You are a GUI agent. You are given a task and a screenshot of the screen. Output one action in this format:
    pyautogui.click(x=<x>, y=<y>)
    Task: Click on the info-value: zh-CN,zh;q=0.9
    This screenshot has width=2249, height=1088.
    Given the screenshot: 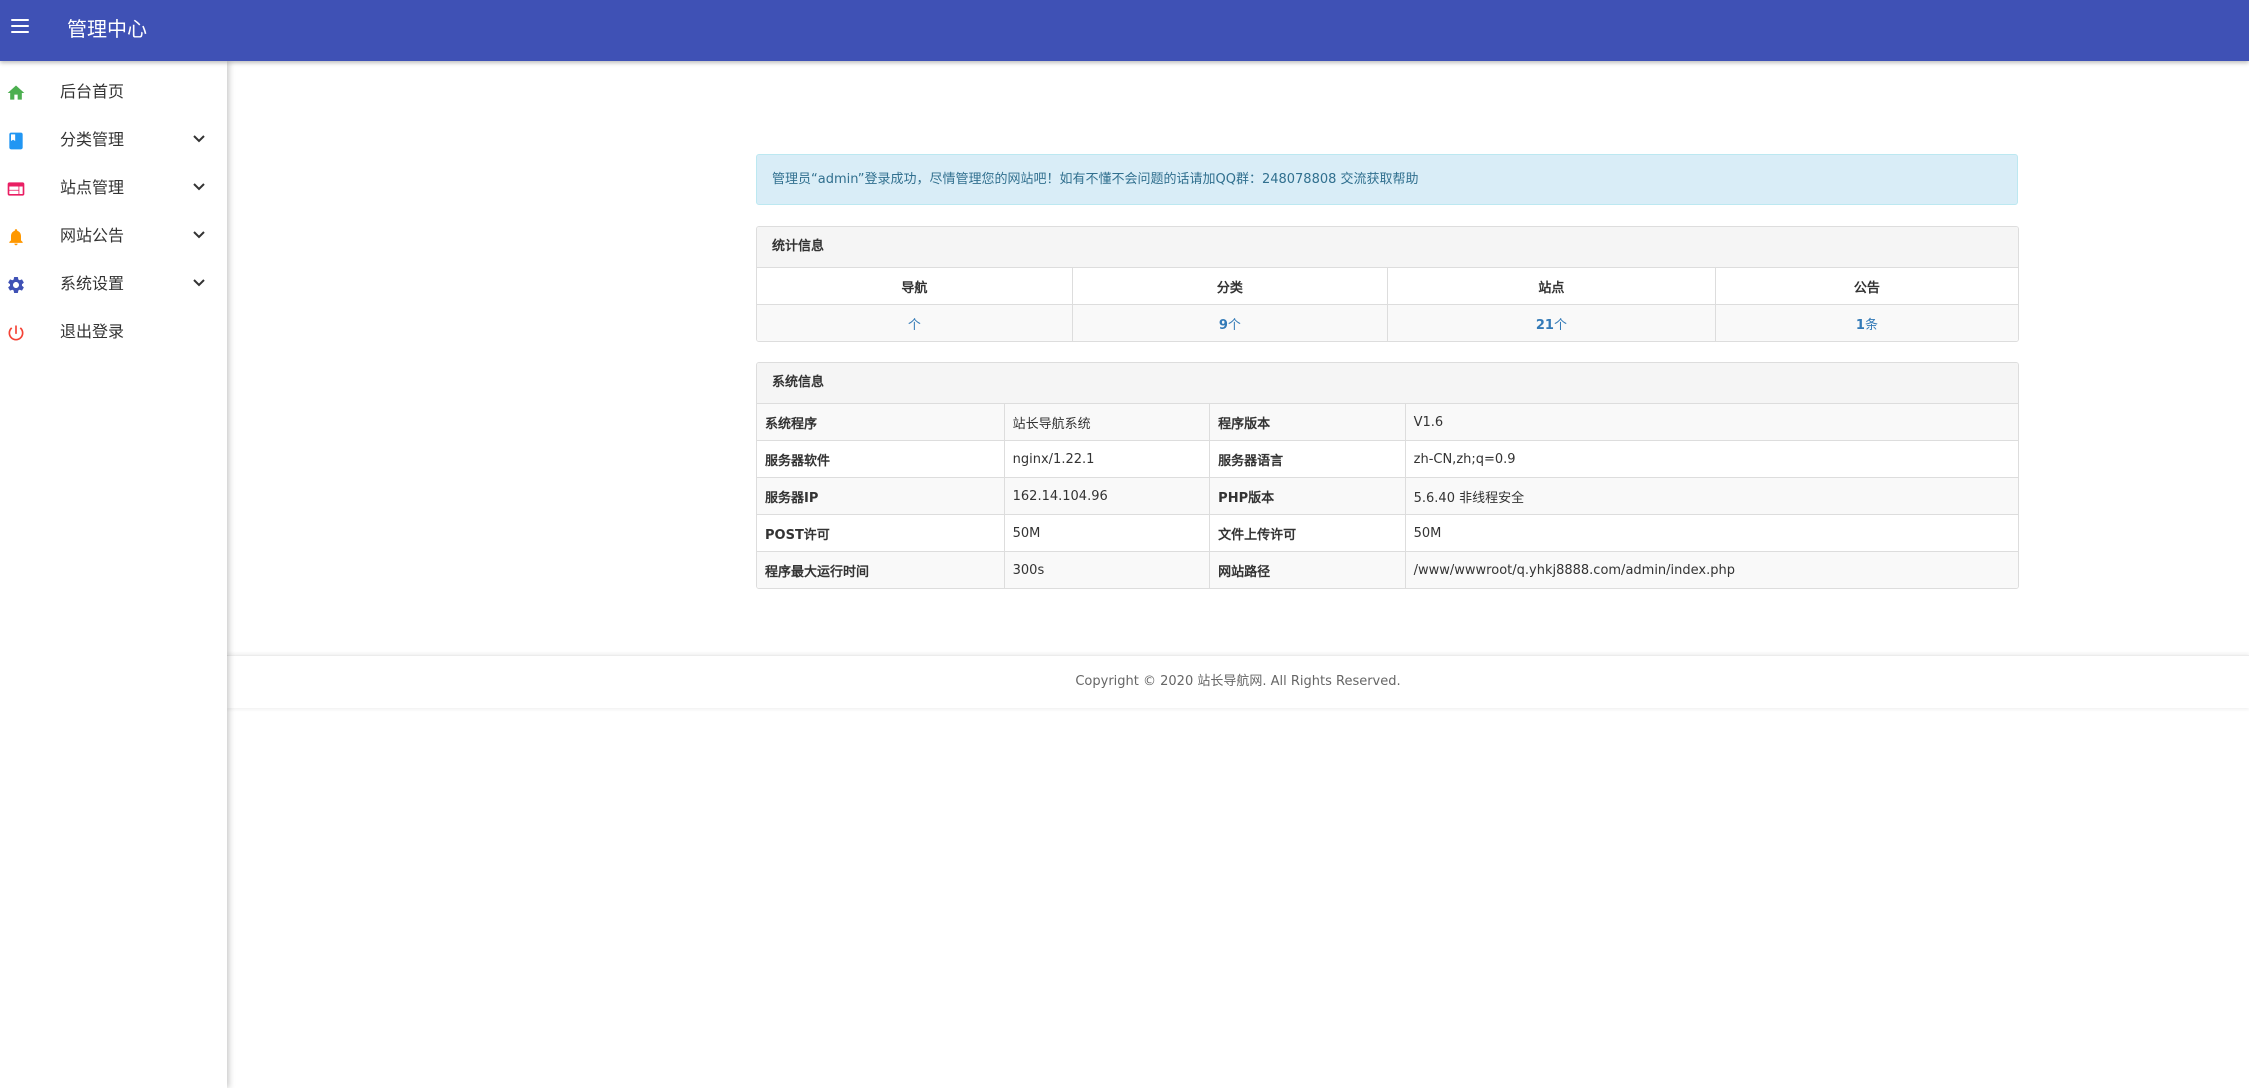 What is the action you would take?
    pyautogui.click(x=1711, y=459)
    